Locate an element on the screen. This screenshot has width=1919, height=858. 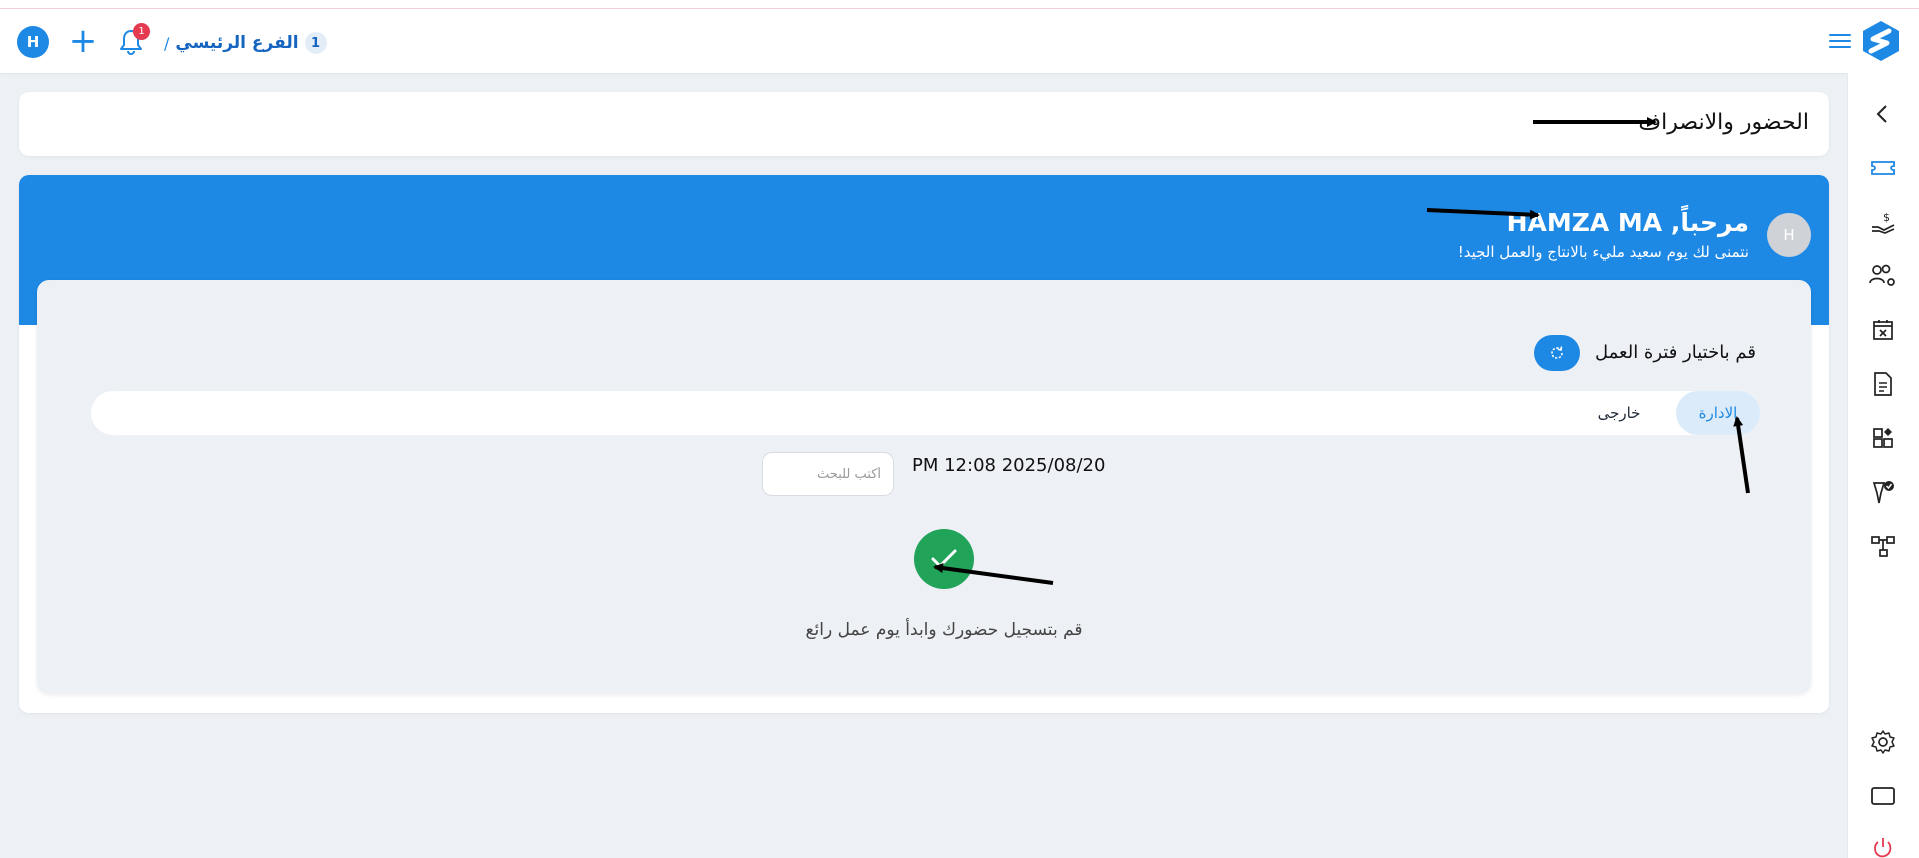
welcome-greeting: مرحباً, HAMZA MA is located at coordinates (1627, 222).